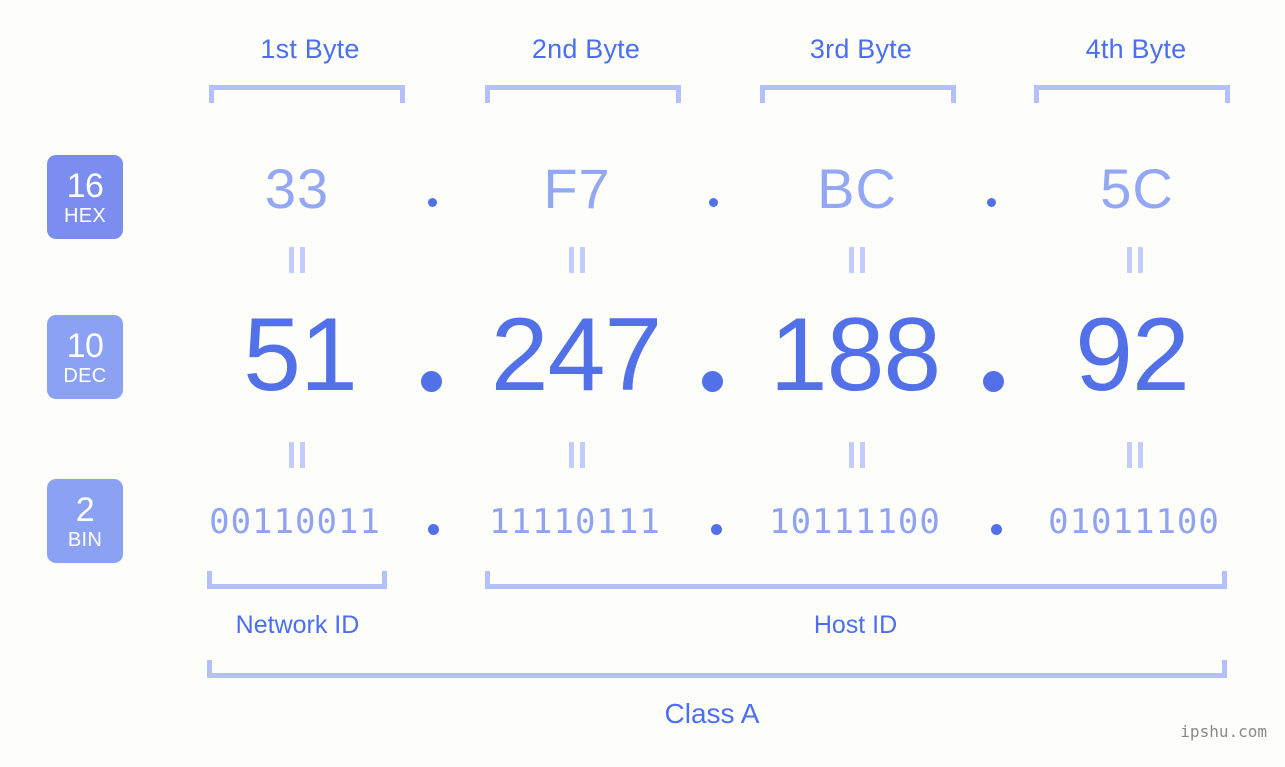  Describe the element at coordinates (861, 49) in the screenshot. I see `byte-header-3: 3rd Byte` at that location.